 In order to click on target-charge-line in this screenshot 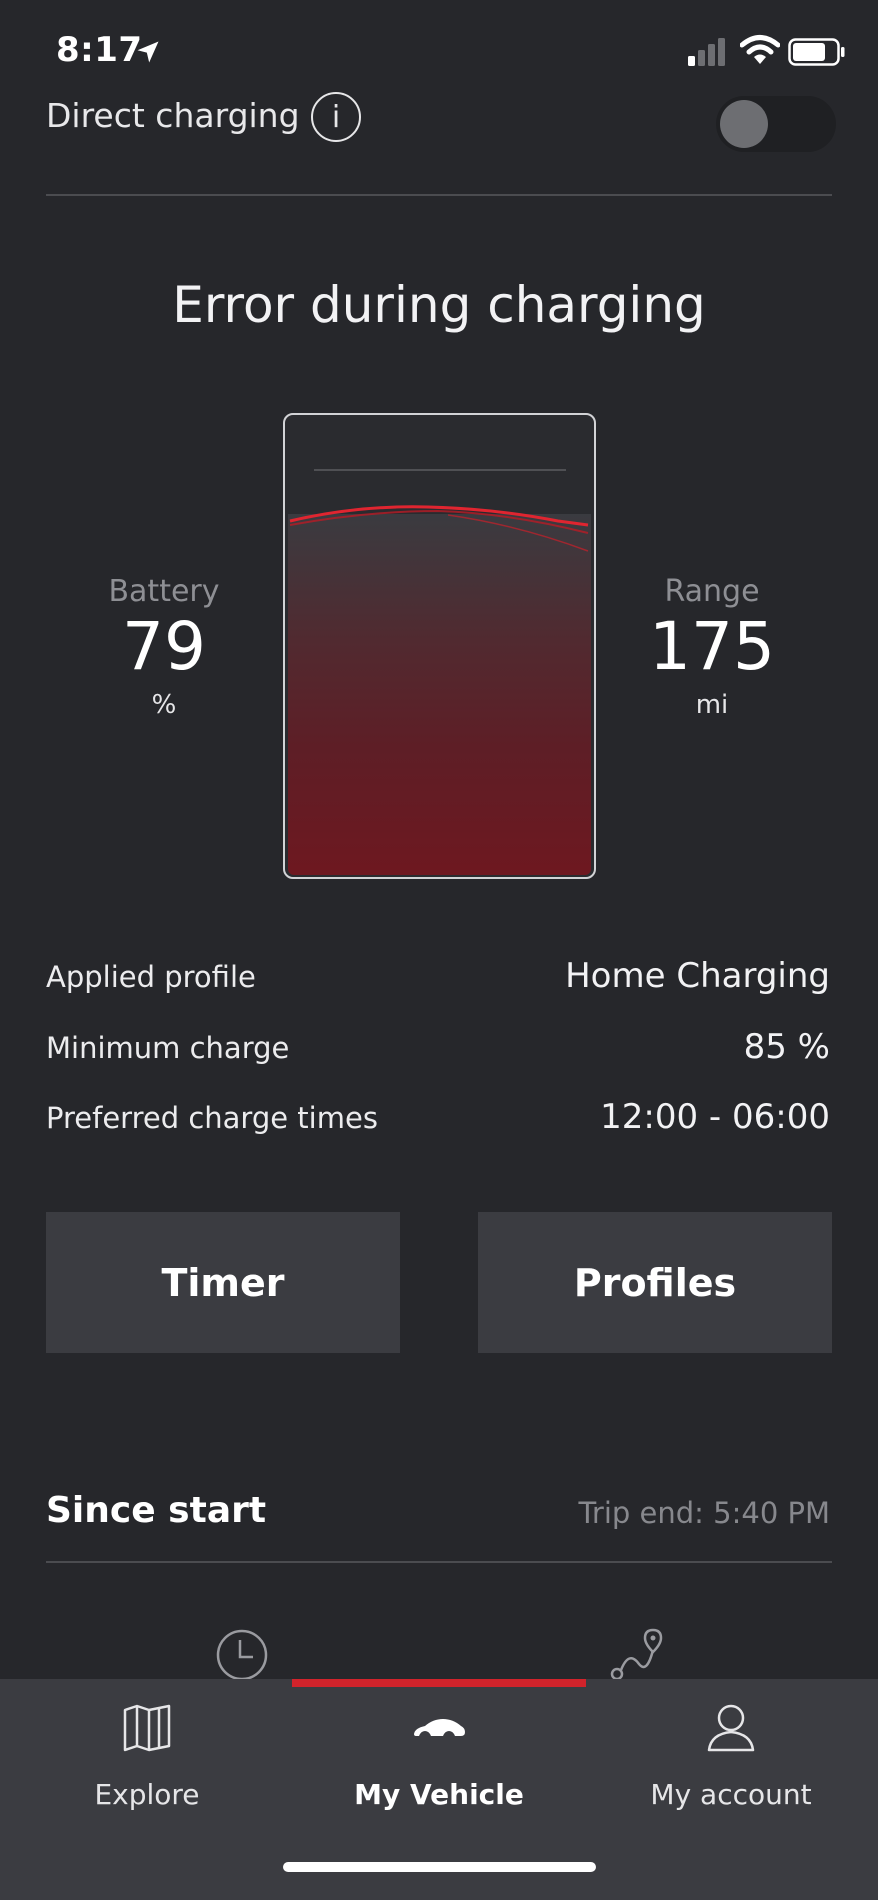, I will do `click(440, 470)`.